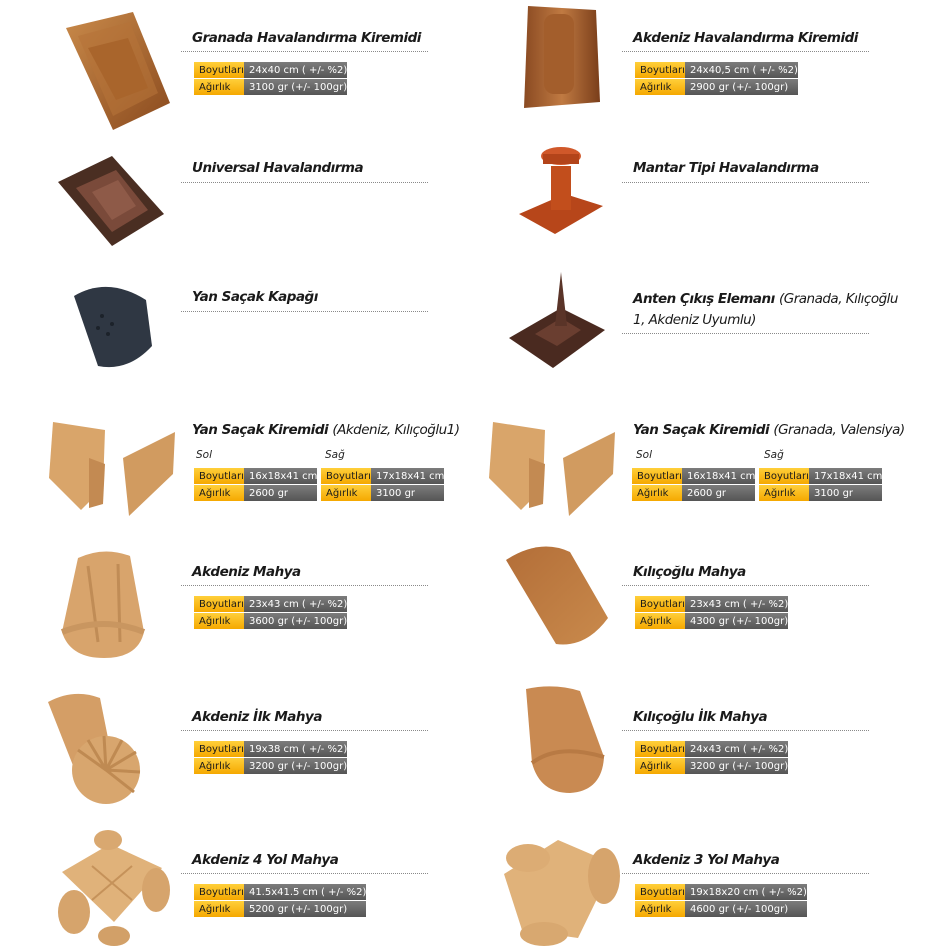  What do you see at coordinates (700, 717) in the screenshot?
I see `product-title: Kılıçoğlu İlk Mahya` at bounding box center [700, 717].